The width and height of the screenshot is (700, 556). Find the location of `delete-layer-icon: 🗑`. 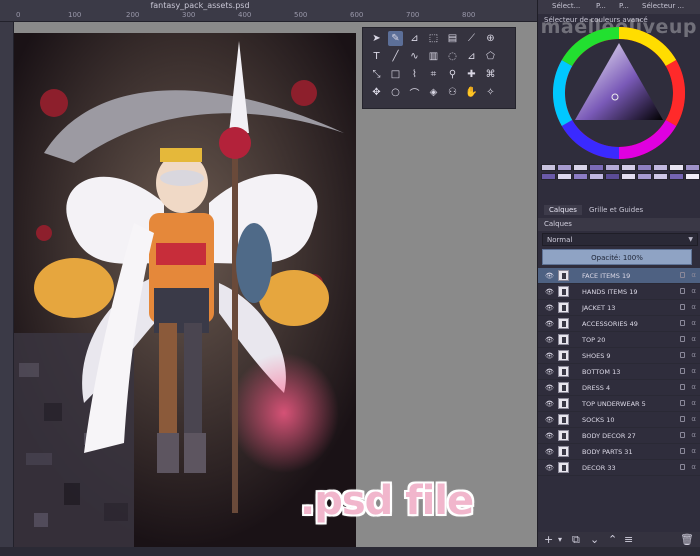

delete-layer-icon: 🗑 is located at coordinates (687, 539).